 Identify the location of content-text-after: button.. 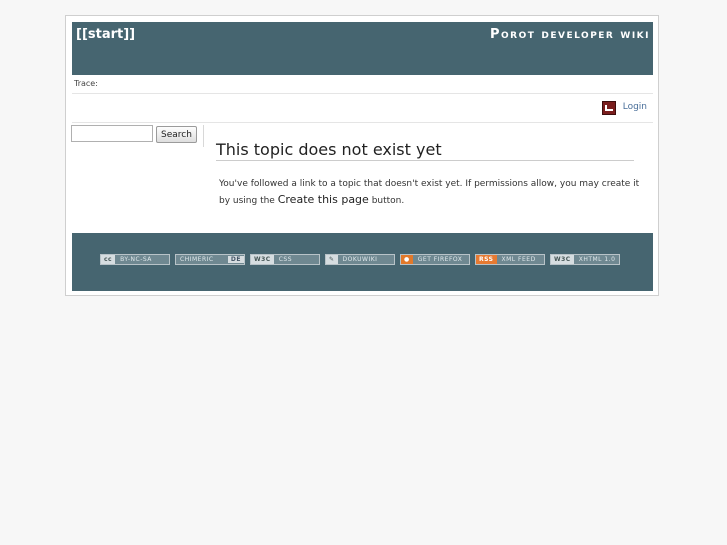
(388, 201).